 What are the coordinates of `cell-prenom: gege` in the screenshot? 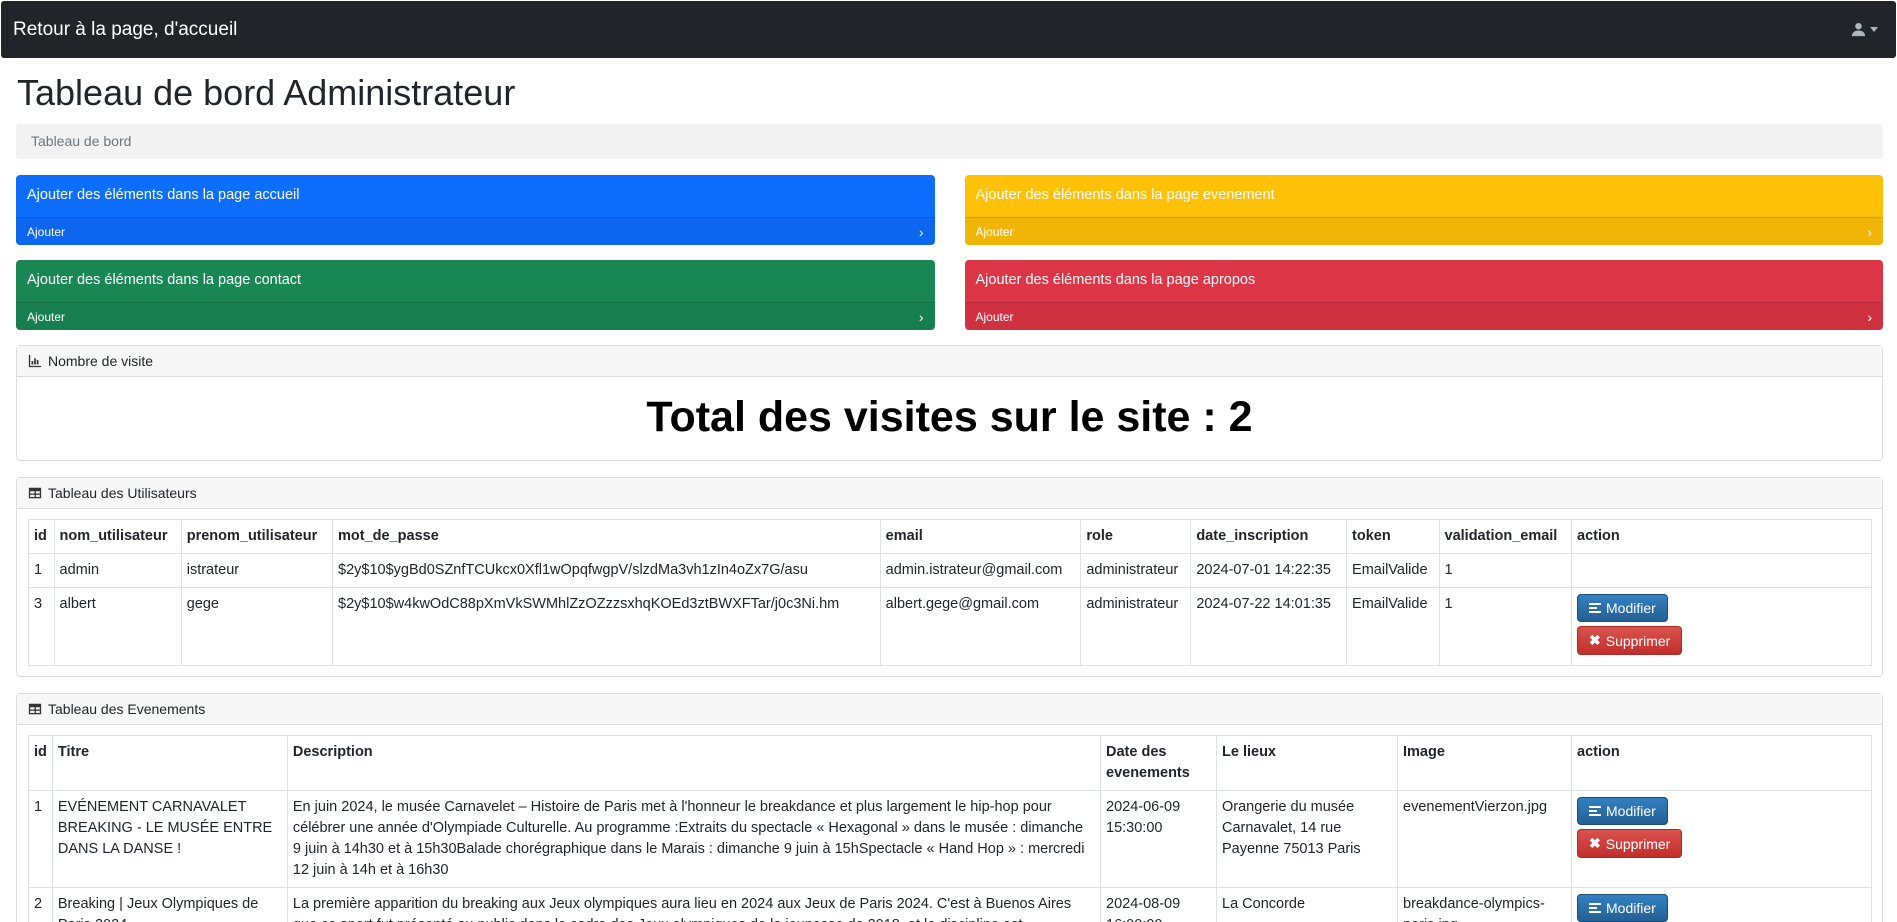 It's located at (257, 626).